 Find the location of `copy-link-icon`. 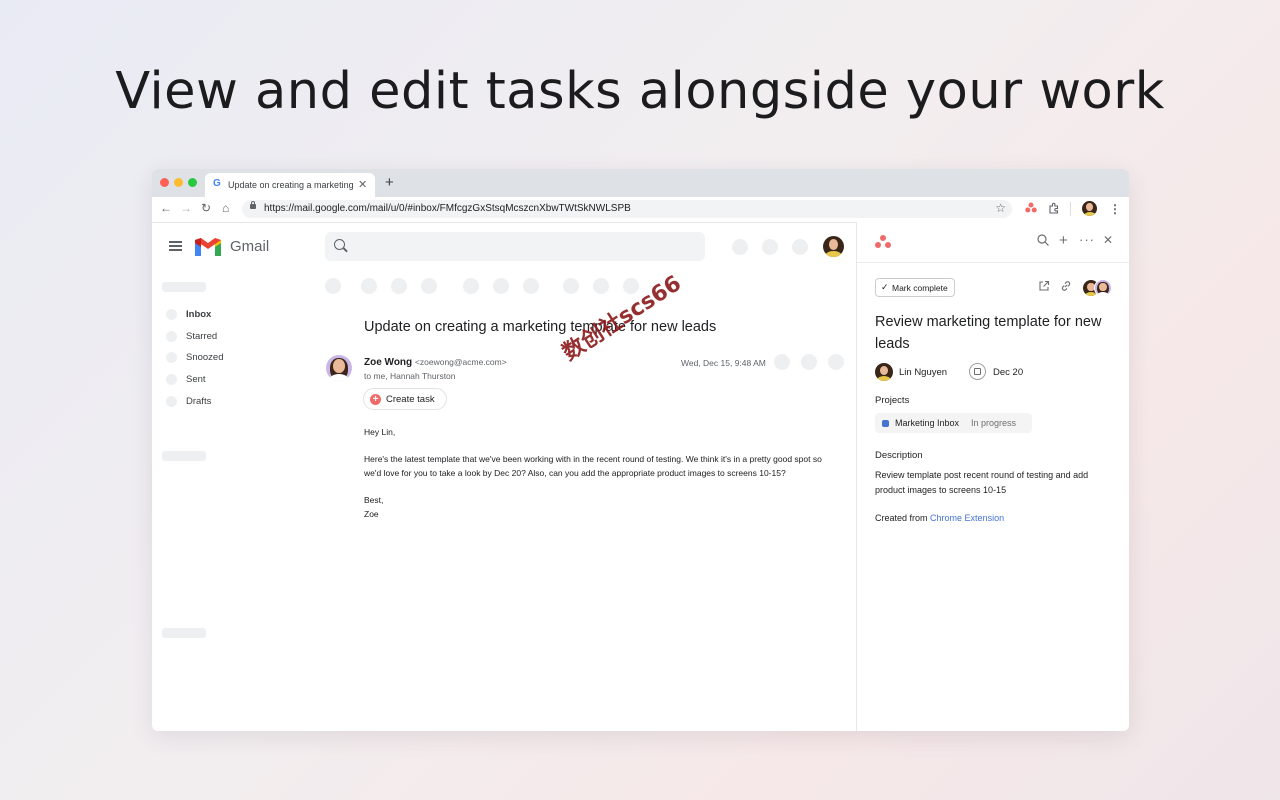

copy-link-icon is located at coordinates (1066, 287).